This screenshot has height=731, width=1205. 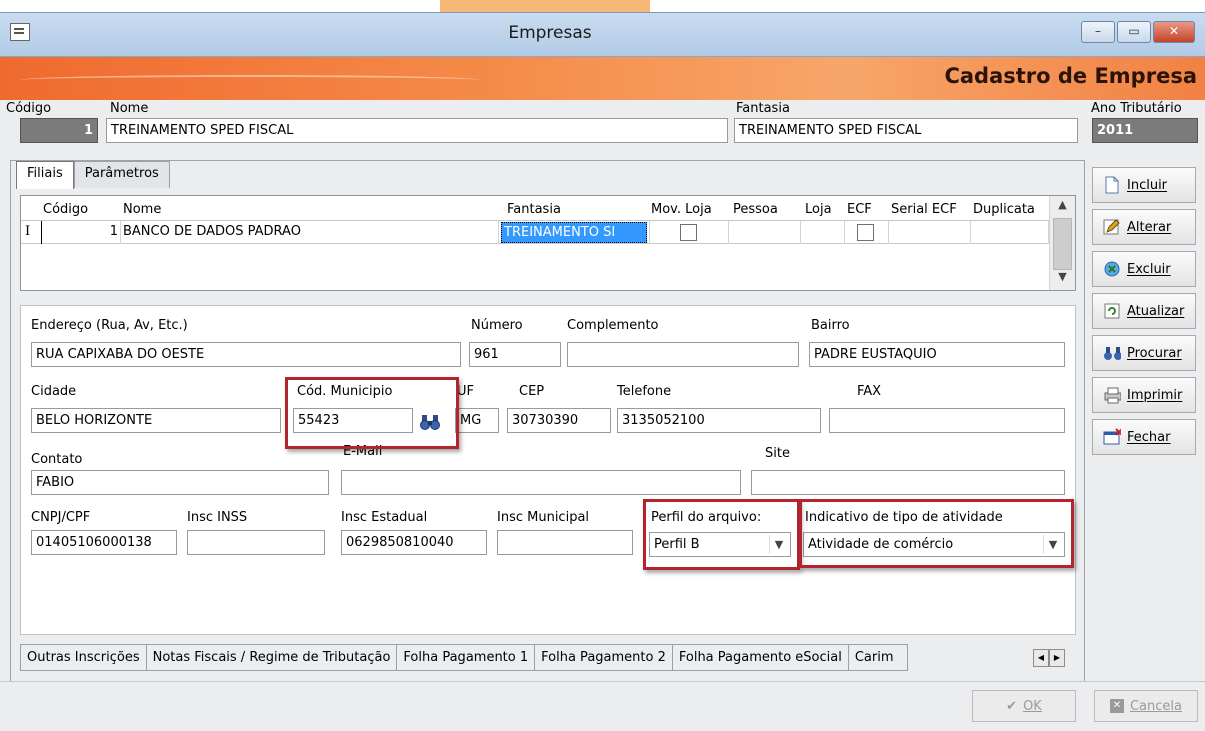 I want to click on refresh-icon, so click(x=1112, y=311).